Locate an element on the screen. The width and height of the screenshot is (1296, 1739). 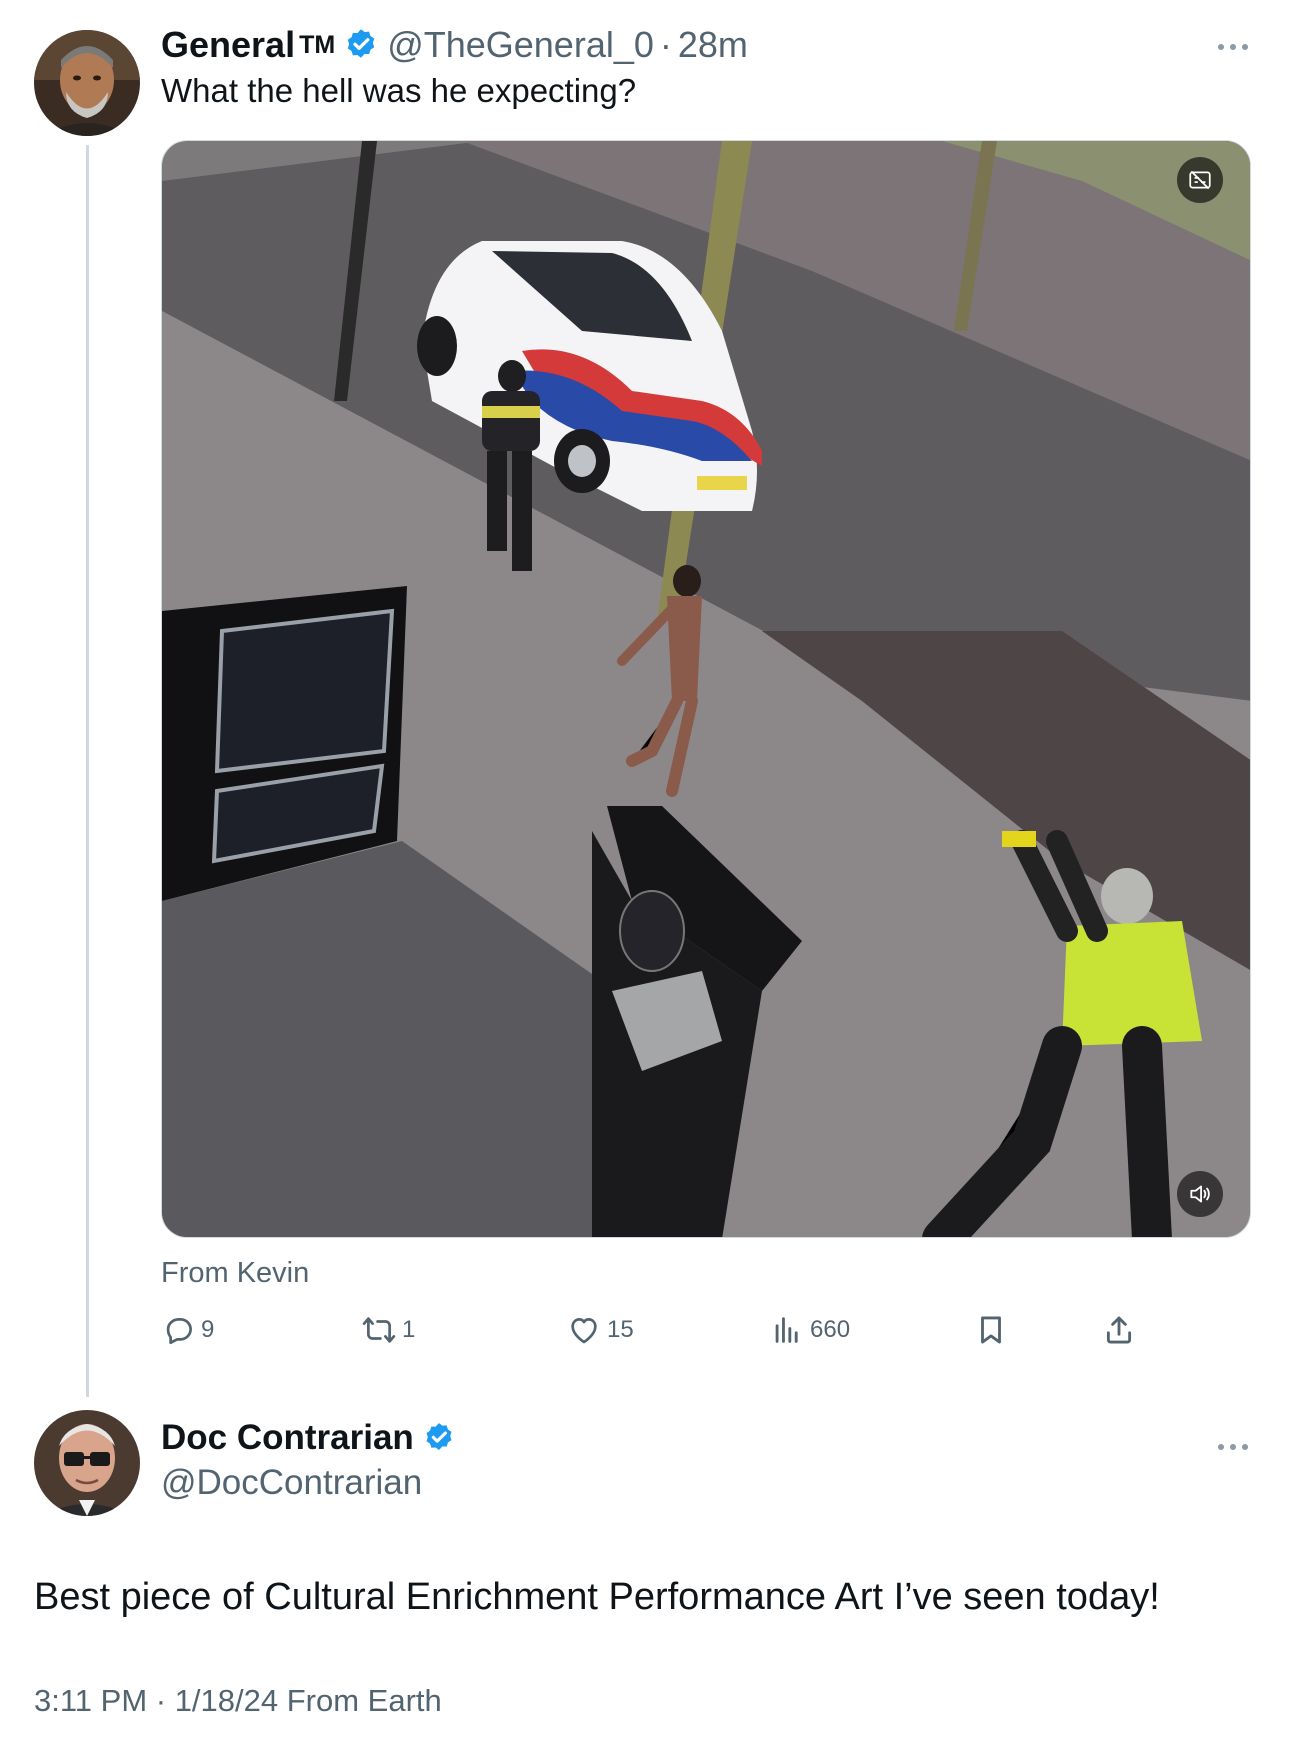
bookmark-button is located at coordinates (991, 1330).